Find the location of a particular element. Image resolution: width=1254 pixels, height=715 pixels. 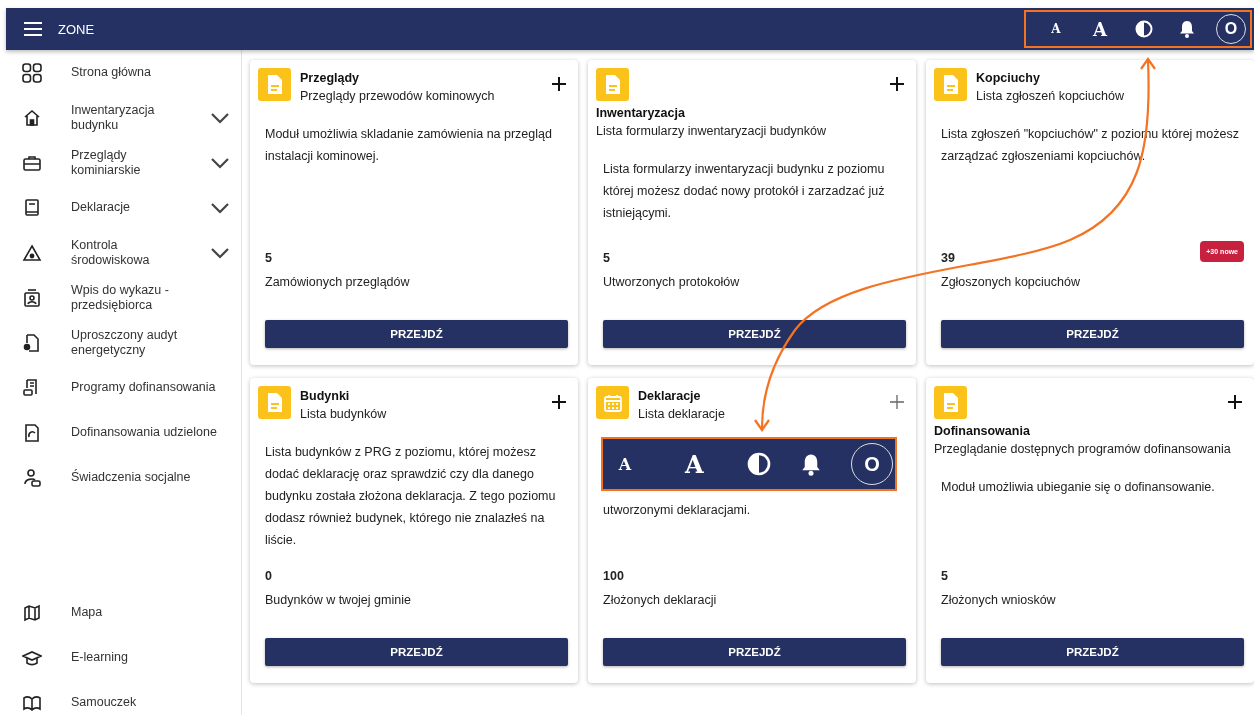

card-title: Dofinansowania is located at coordinates (982, 431).